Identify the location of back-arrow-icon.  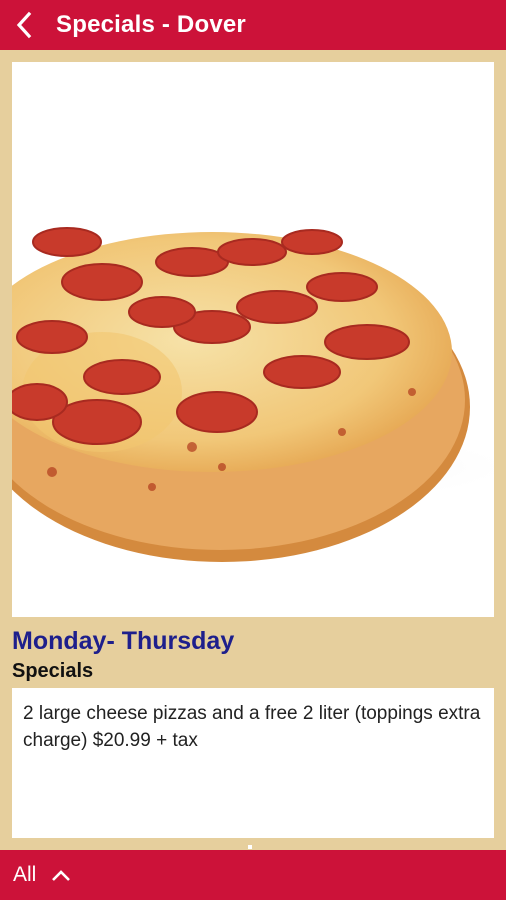
(24, 25).